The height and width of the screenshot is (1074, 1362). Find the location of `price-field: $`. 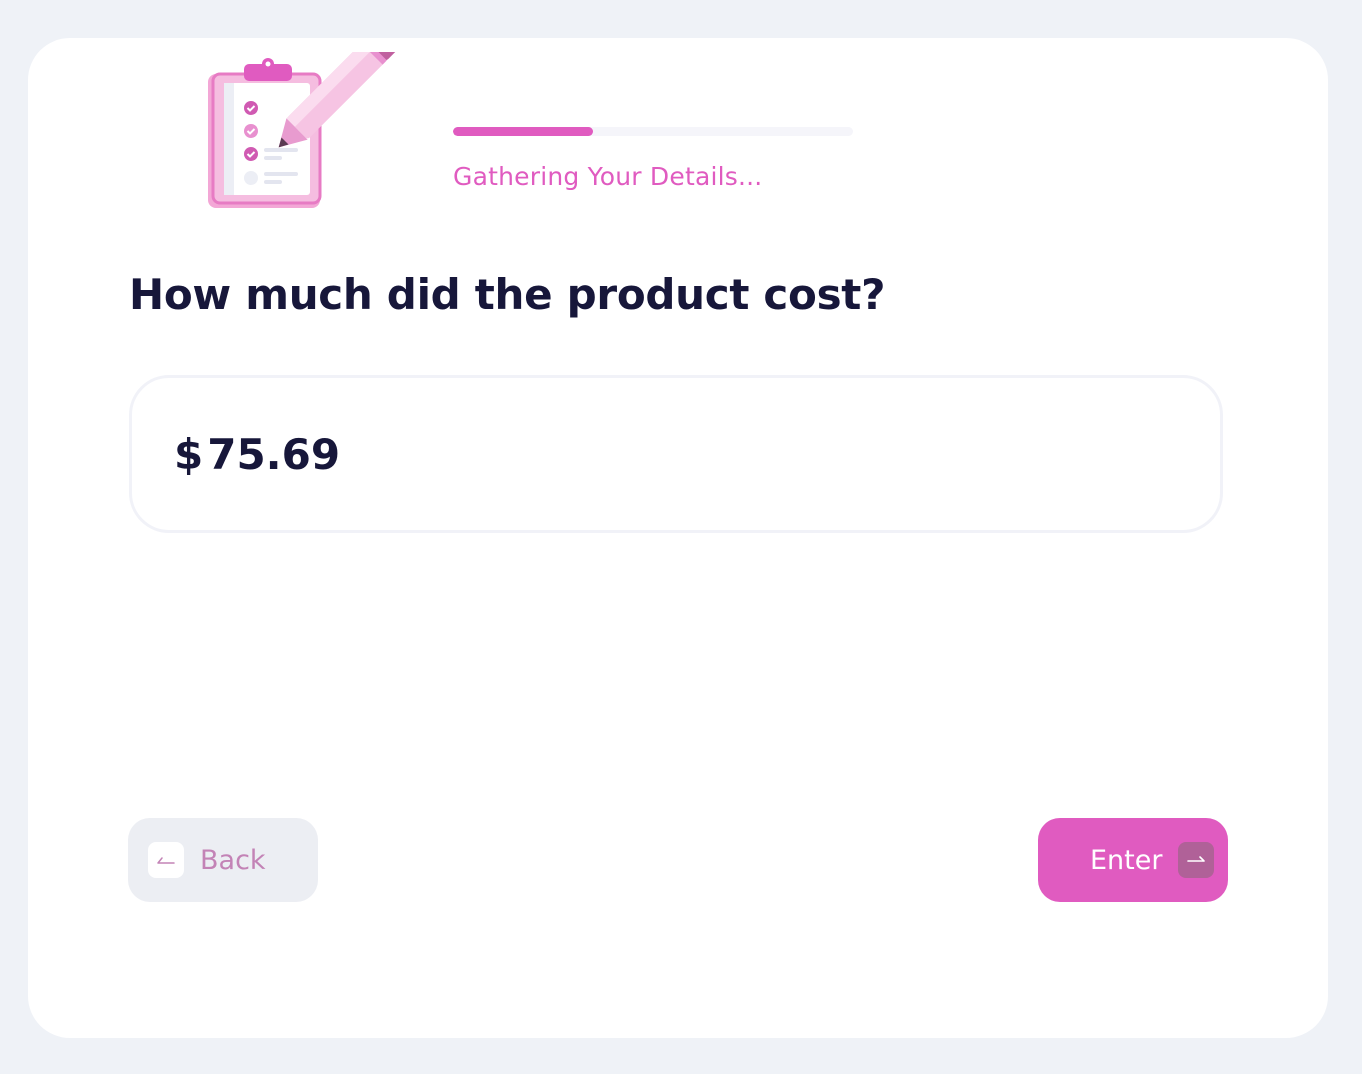

price-field: $ is located at coordinates (676, 454).